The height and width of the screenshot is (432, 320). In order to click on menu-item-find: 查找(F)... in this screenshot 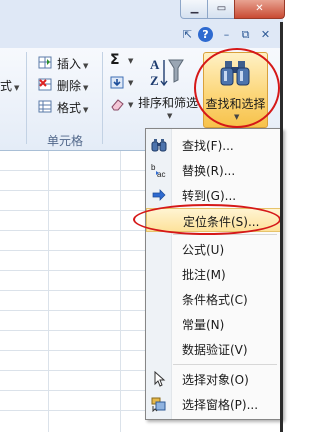, I will do `click(214, 145)`.